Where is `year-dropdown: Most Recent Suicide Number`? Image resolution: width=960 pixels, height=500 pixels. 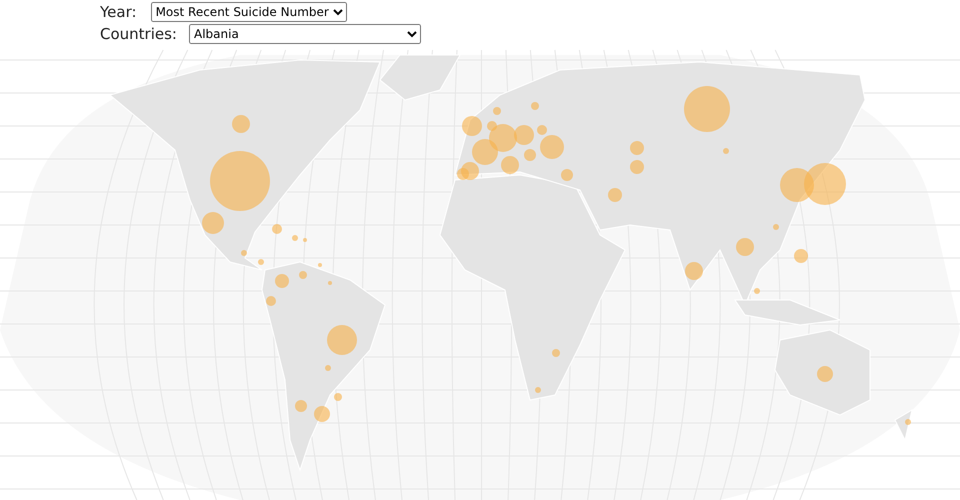
year-dropdown: Most Recent Suicide Number is located at coordinates (248, 12).